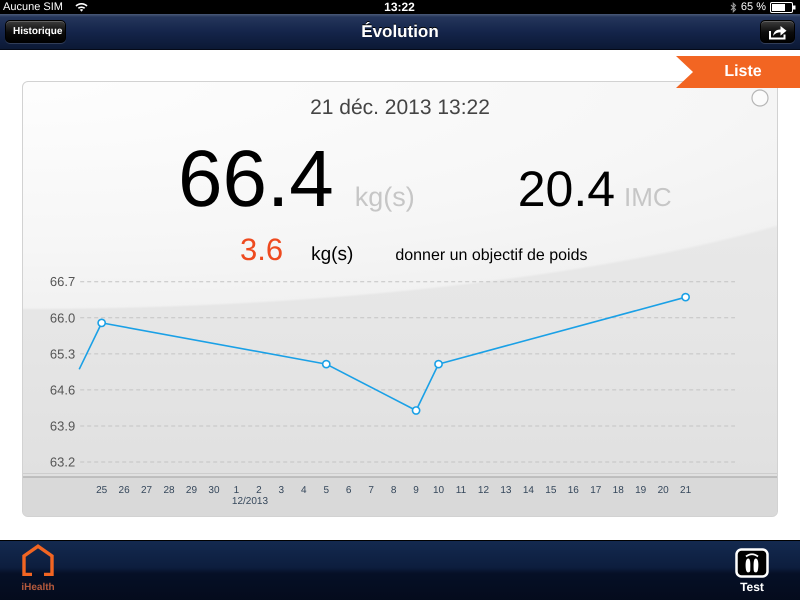 The image size is (800, 600). What do you see at coordinates (146, 490) in the screenshot?
I see `x-axis-label: 27` at bounding box center [146, 490].